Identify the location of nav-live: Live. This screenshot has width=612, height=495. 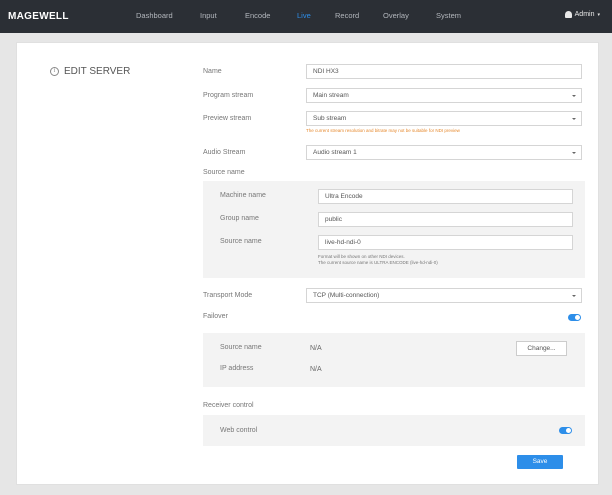
(304, 15).